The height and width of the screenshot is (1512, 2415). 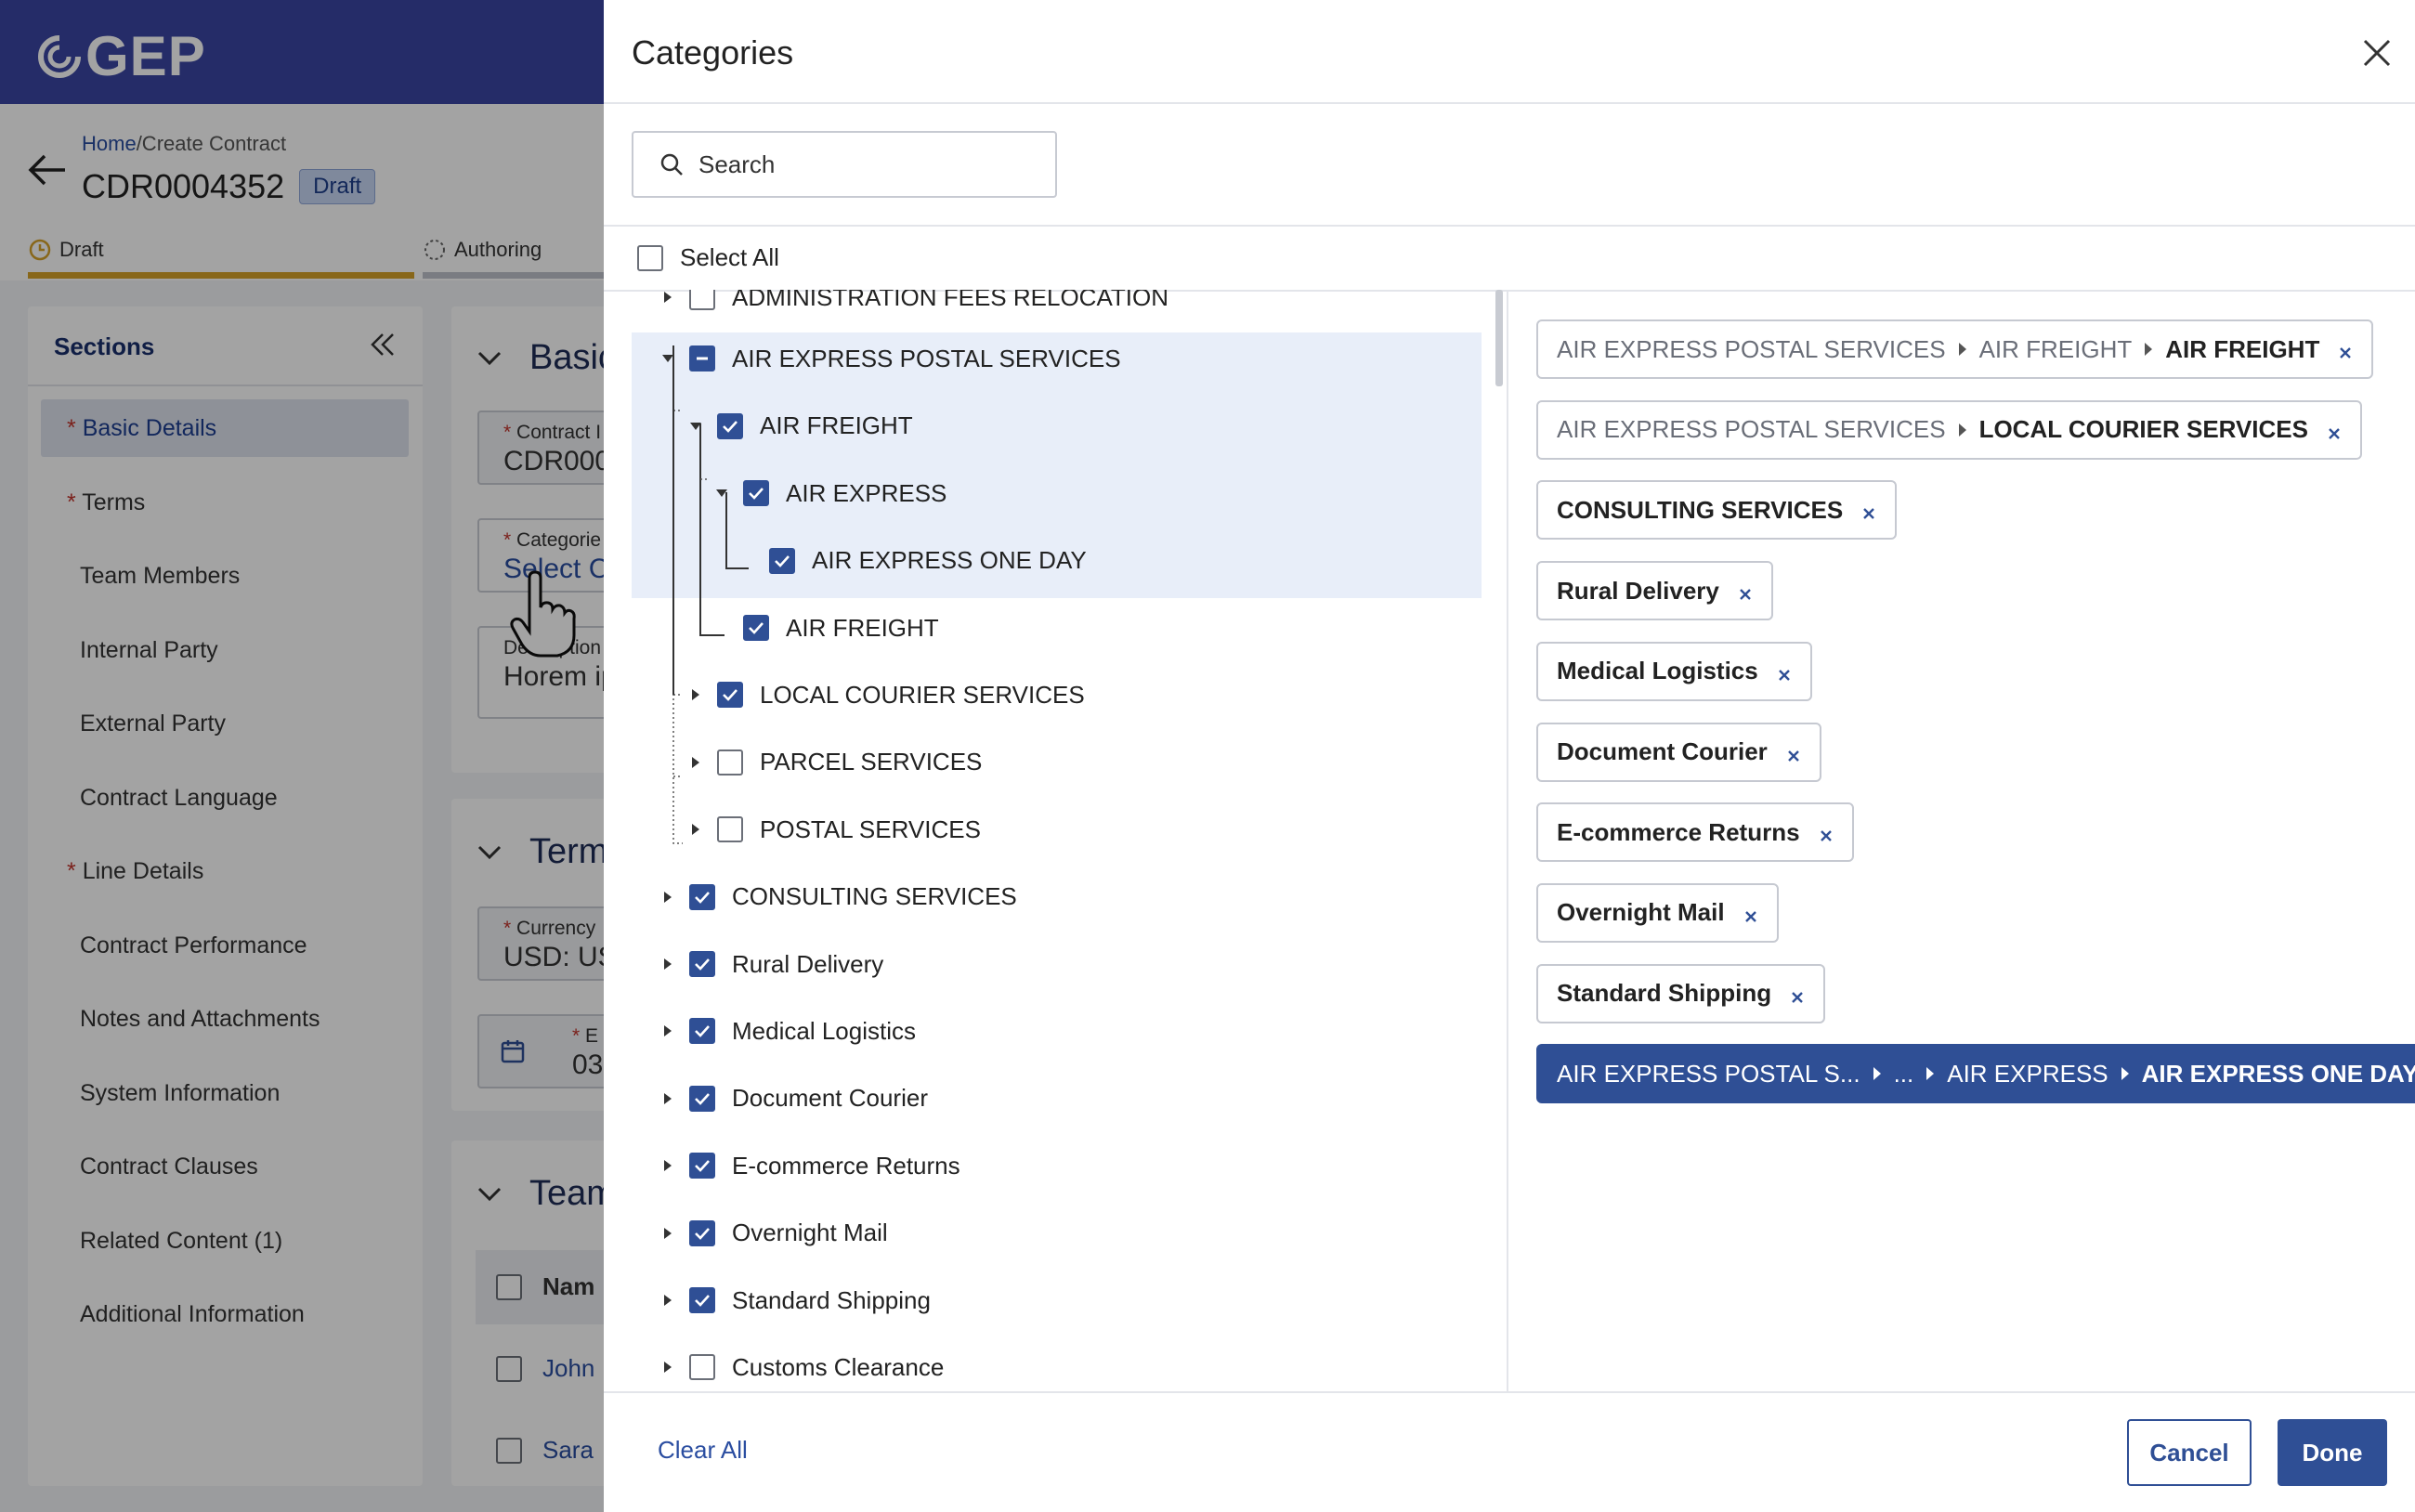 I want to click on tree-node: Overnight Mail, so click(x=773, y=1234).